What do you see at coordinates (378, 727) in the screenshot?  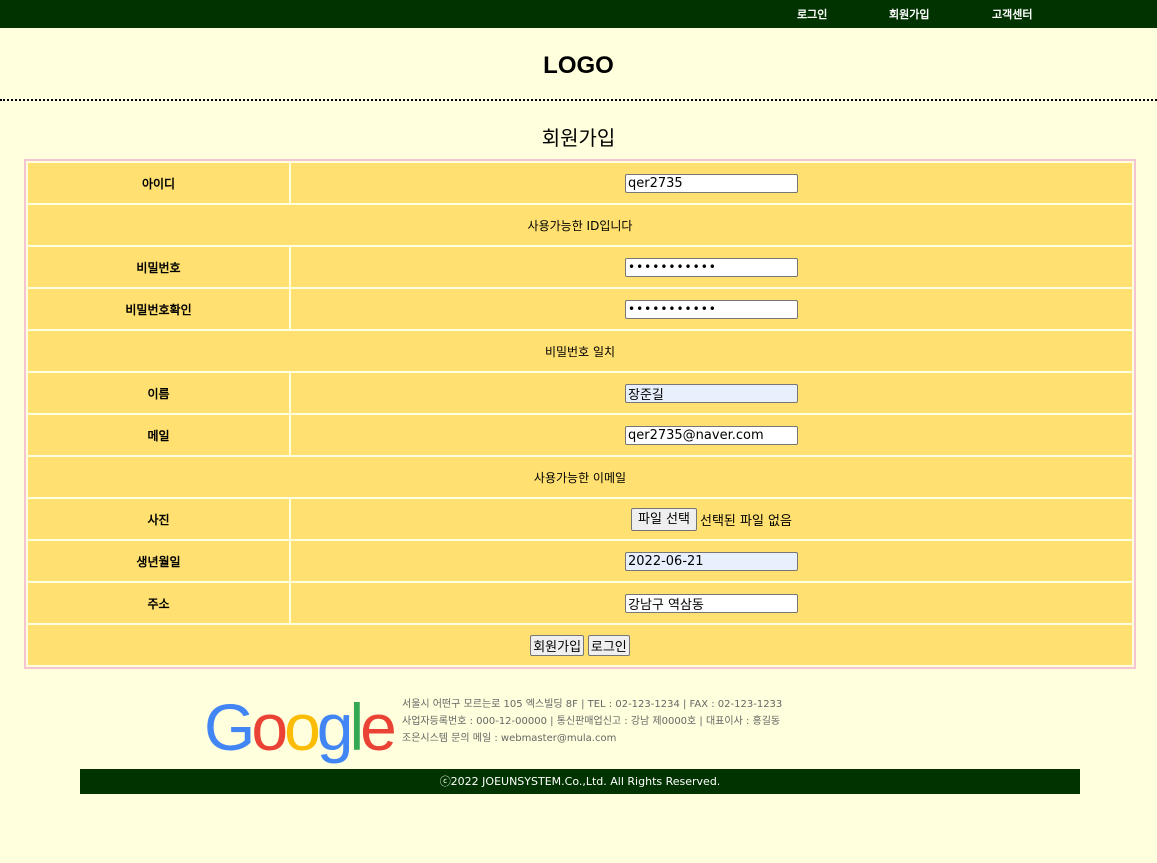 I see `brand-letter: e` at bounding box center [378, 727].